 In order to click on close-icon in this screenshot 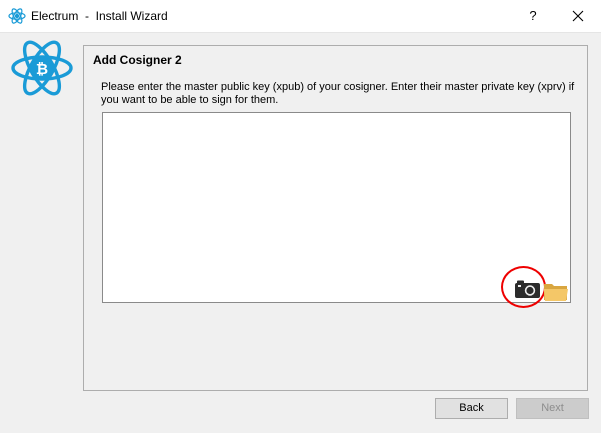, I will do `click(578, 16)`.